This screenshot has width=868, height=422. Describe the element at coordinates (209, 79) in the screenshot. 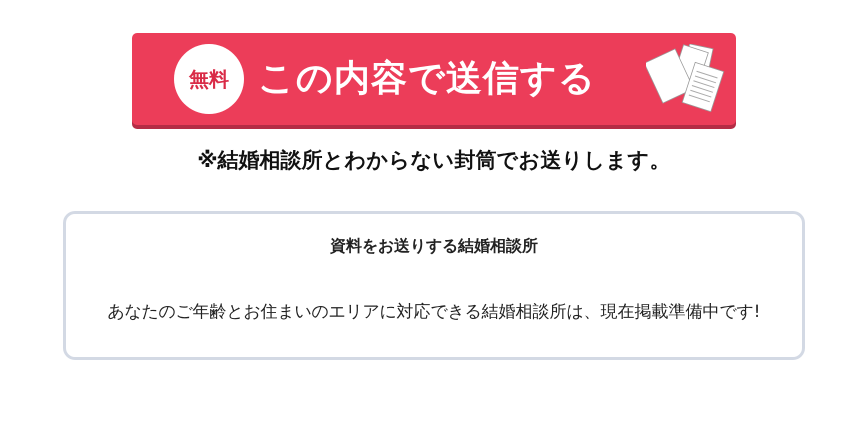

I see `free-badge: 無料` at that location.